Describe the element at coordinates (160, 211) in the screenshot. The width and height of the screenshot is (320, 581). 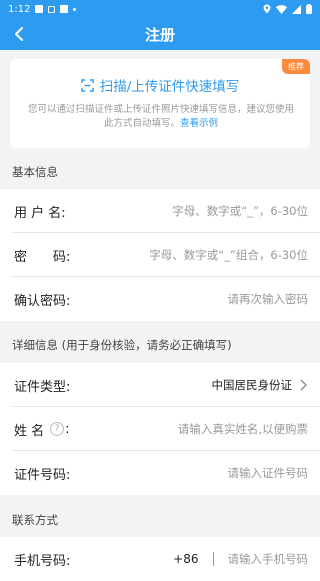
I see `username-row: 用 户 名: 字母、数字或“_”，6-30位` at that location.